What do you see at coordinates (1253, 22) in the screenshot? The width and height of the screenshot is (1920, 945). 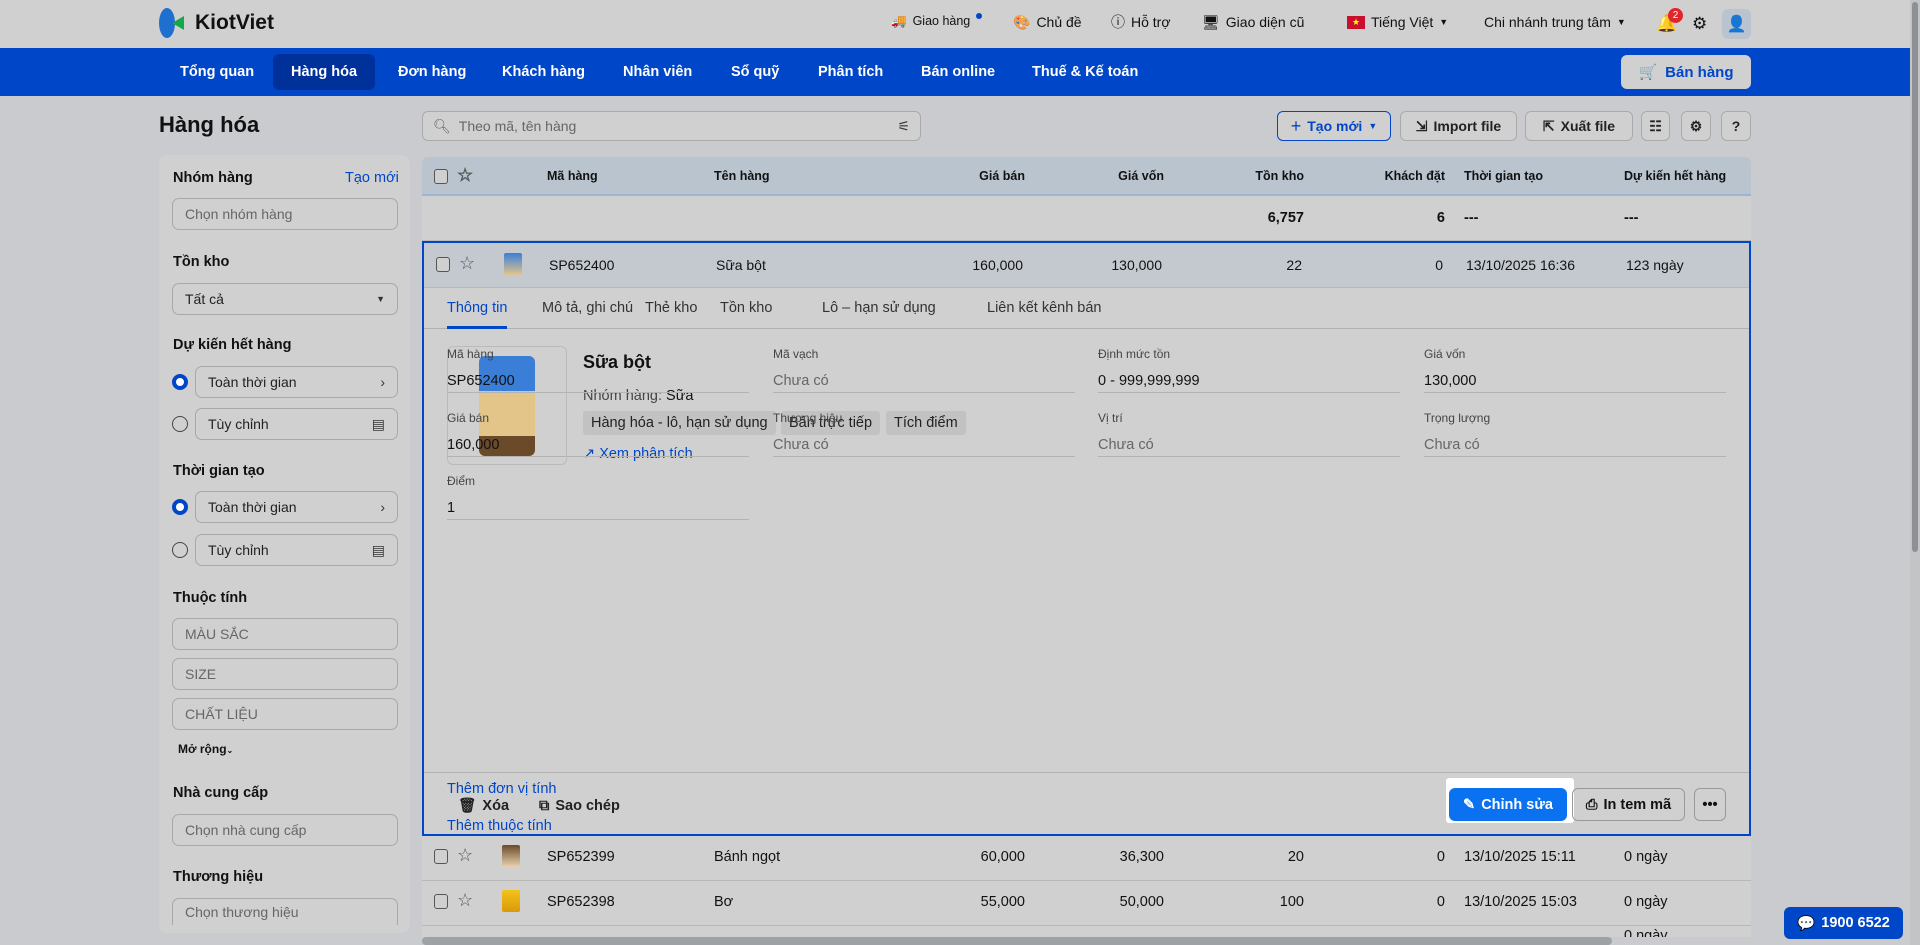 I see `old-ui-link: 🖥 Giao diện cũ` at bounding box center [1253, 22].